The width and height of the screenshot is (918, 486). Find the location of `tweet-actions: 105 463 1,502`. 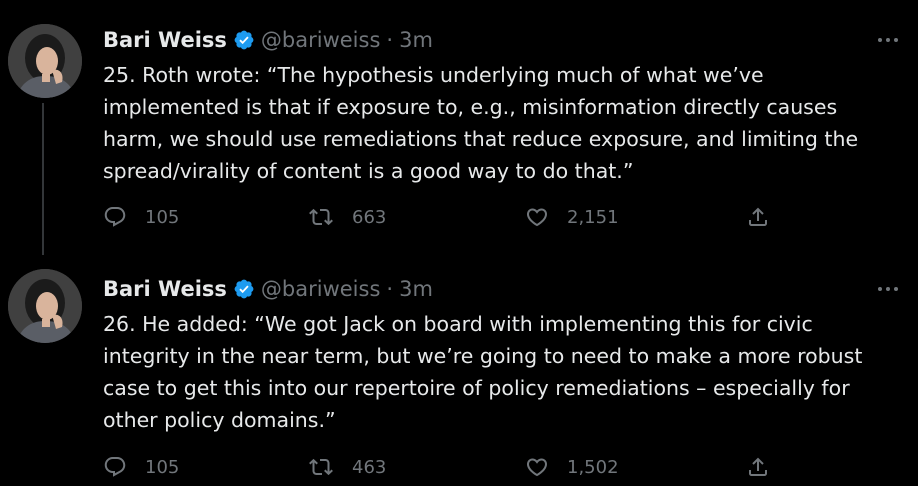

tweet-actions: 105 463 1,502 is located at coordinates (443, 467).